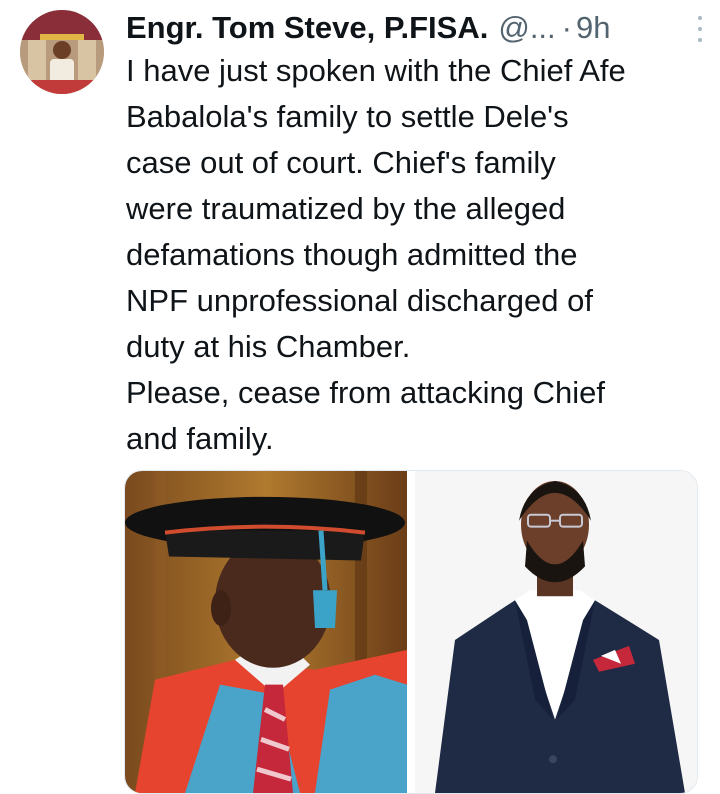 This screenshot has width=720, height=794. What do you see at coordinates (347, 116) in the screenshot?
I see `tweet-line: Babalola's family to settle Dele's` at bounding box center [347, 116].